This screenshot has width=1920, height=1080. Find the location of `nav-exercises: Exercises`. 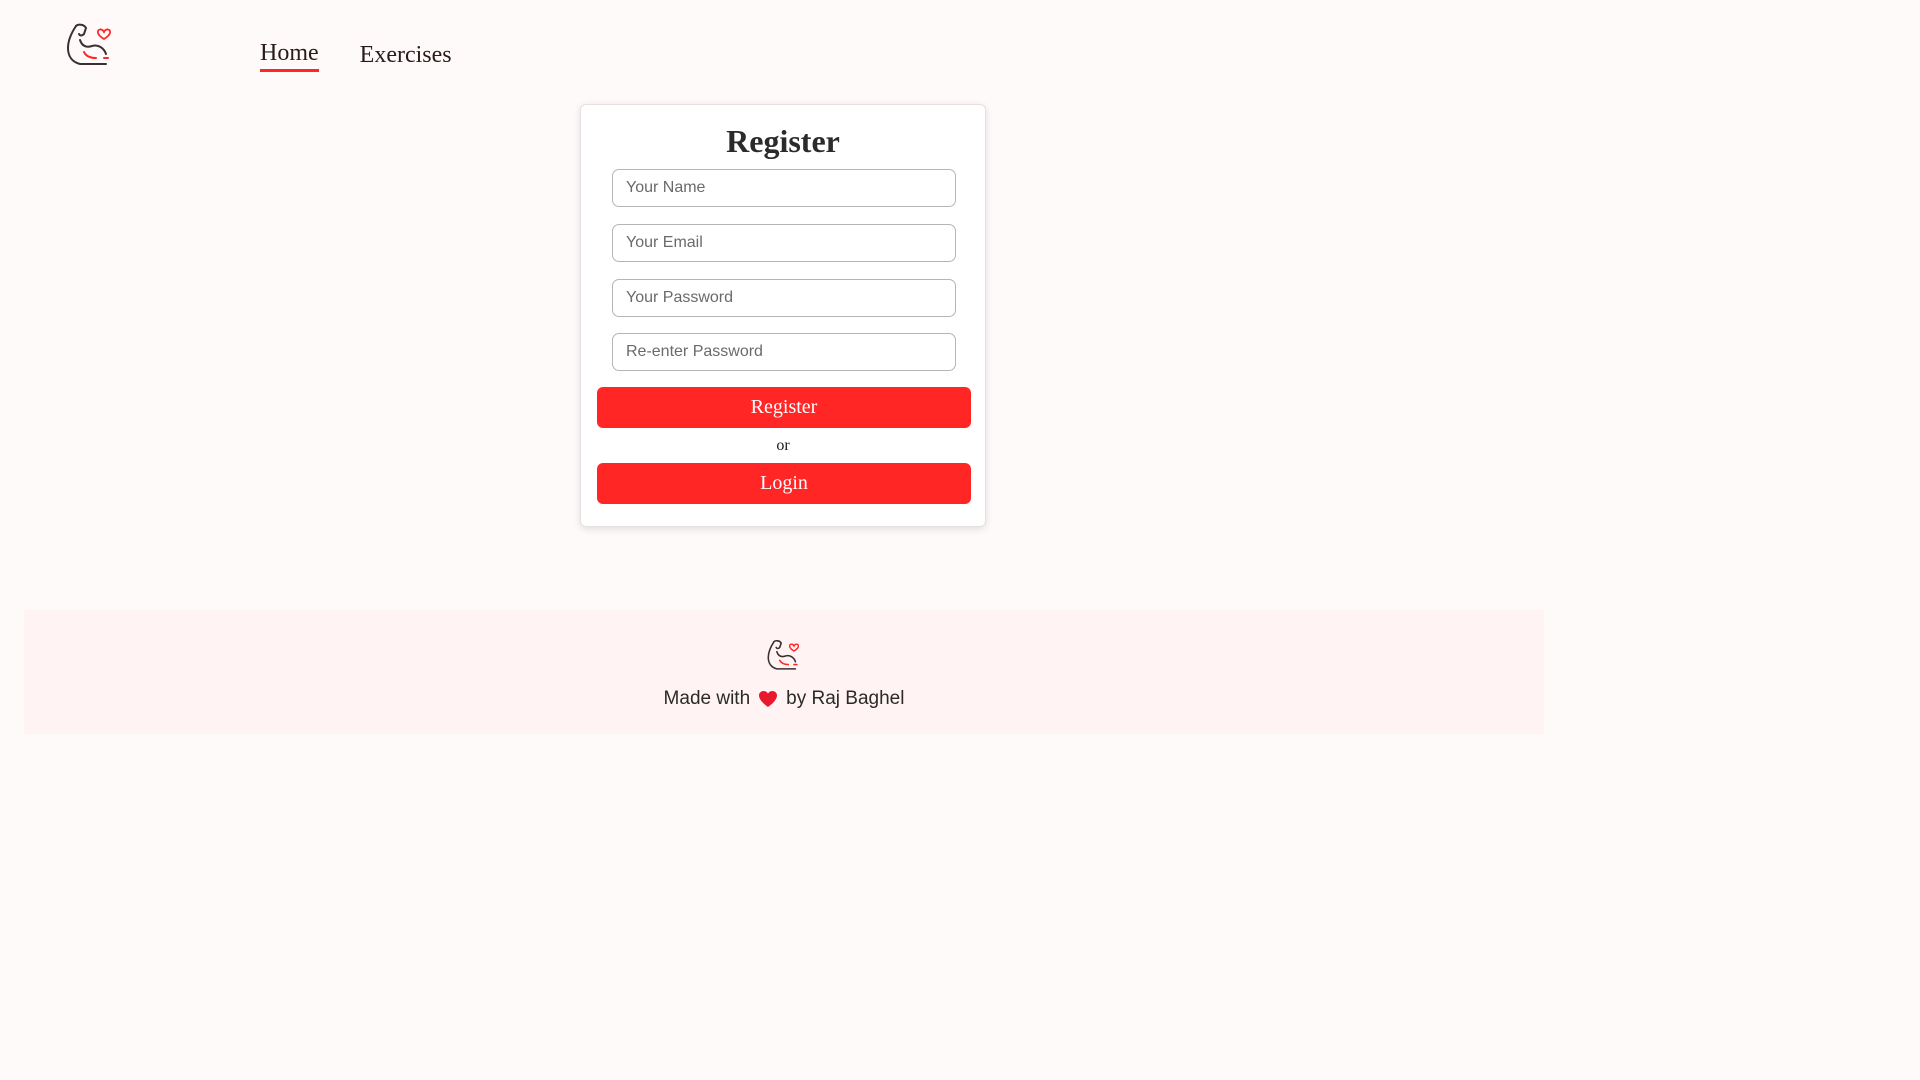

nav-exercises: Exercises is located at coordinates (406, 58).